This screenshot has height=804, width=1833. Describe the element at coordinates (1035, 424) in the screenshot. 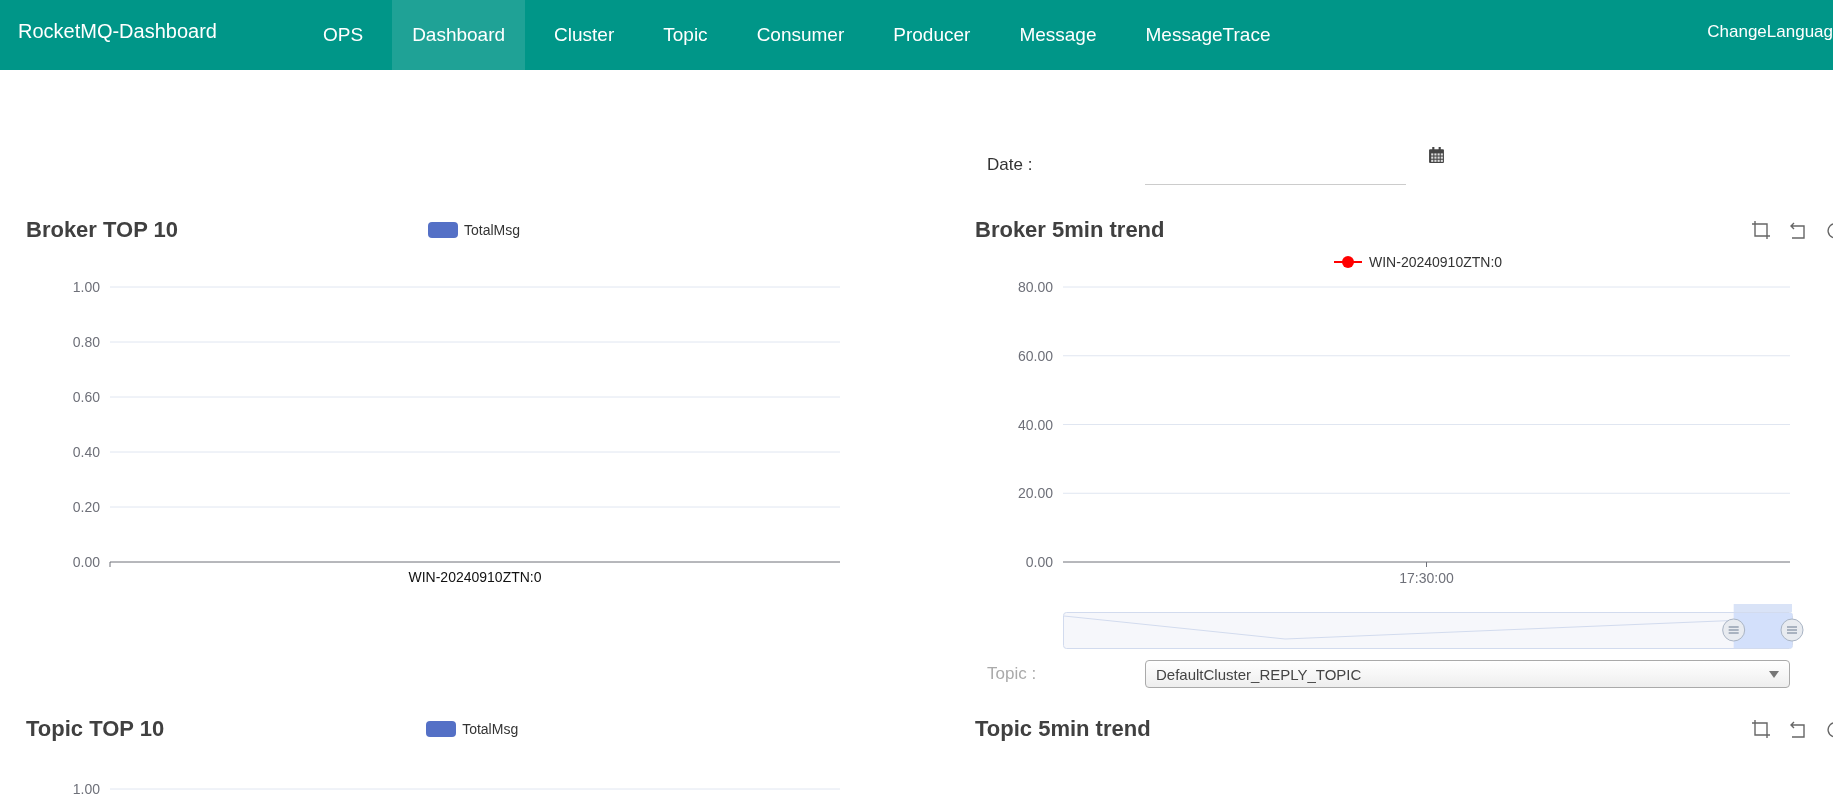

I see `axis-label: 40.00` at that location.